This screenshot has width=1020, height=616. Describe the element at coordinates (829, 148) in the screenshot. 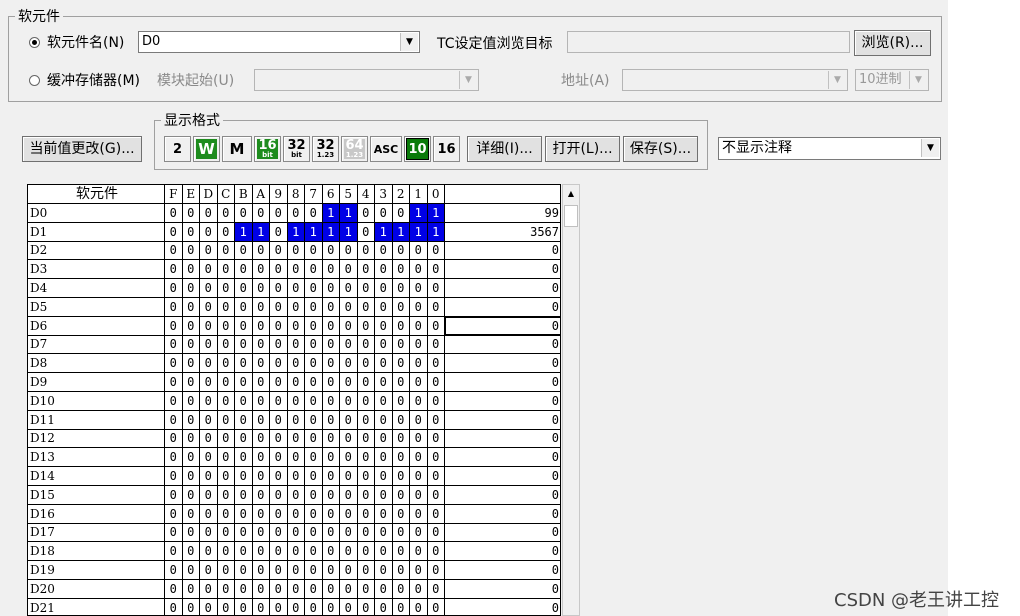

I see `comment-display-select: 不显示注释 ▼` at that location.